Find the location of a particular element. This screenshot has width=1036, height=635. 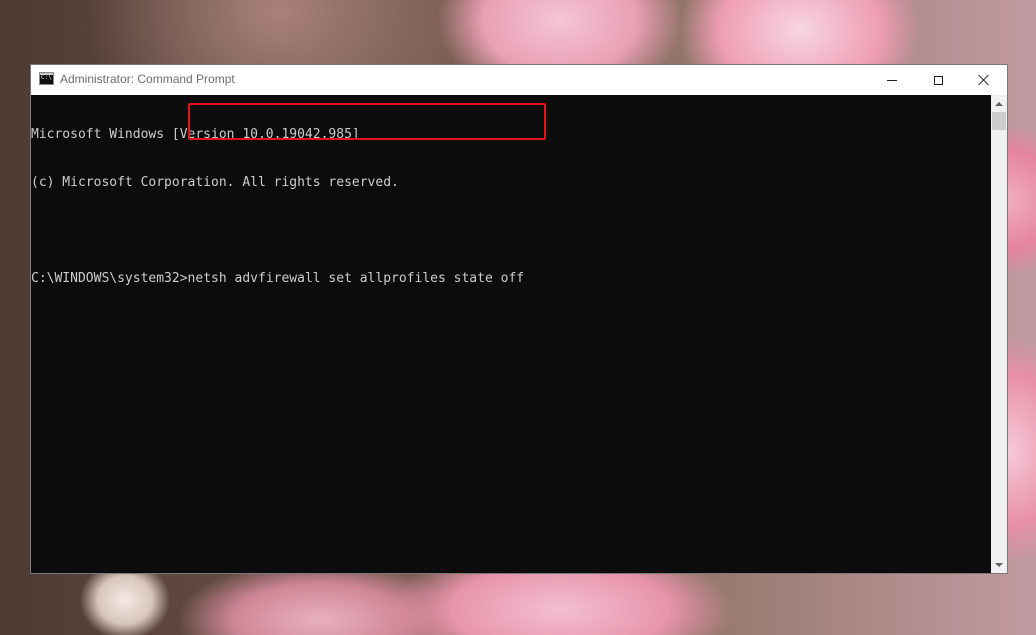

scroll-up-icon is located at coordinates (999, 103).